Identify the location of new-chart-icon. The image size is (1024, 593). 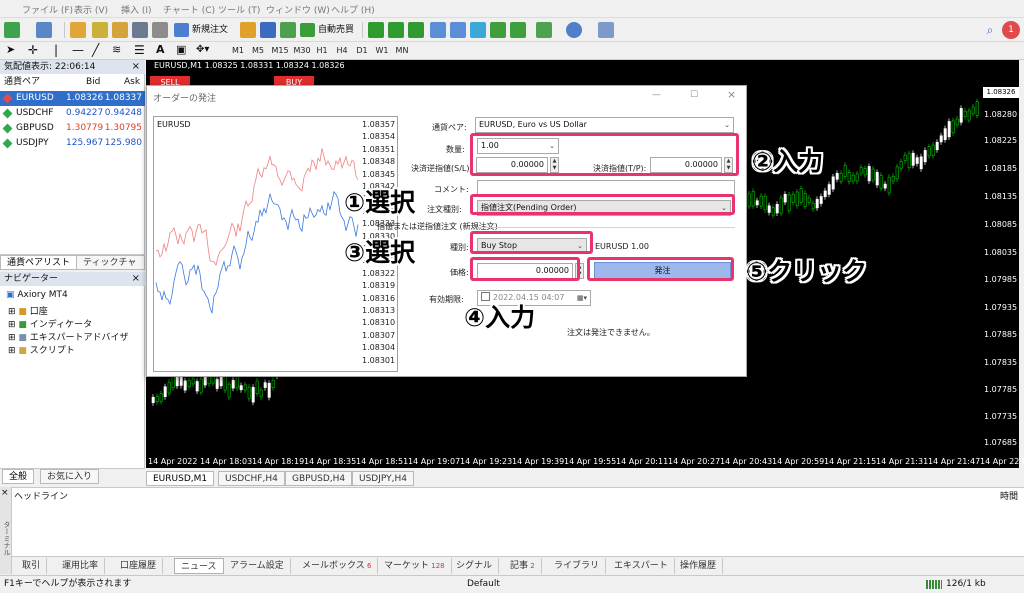
(12, 30).